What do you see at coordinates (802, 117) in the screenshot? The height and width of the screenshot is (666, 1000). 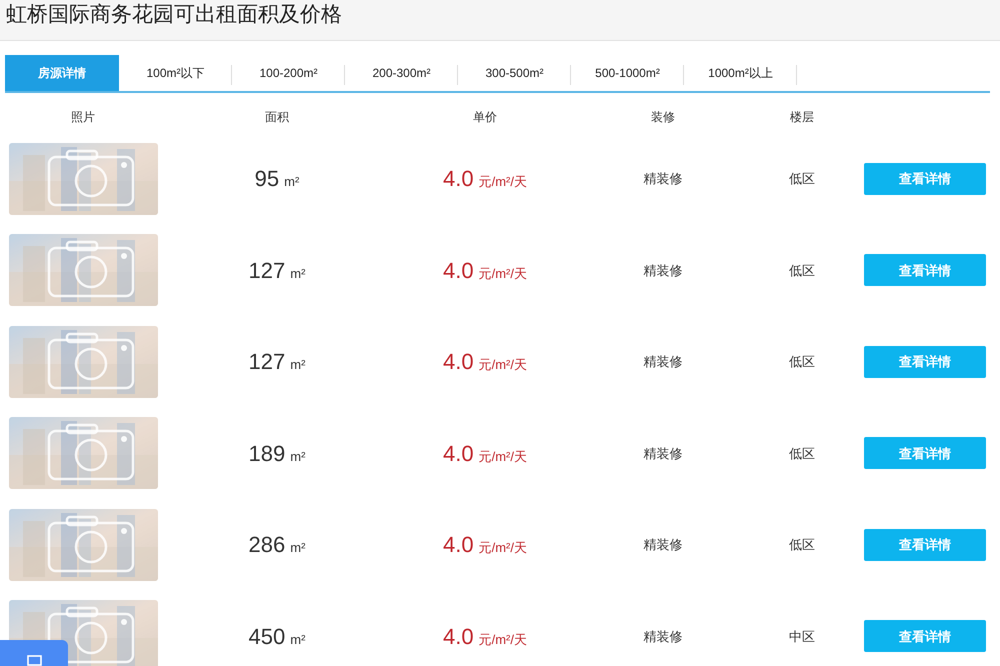 I see `column-header: 楼层` at bounding box center [802, 117].